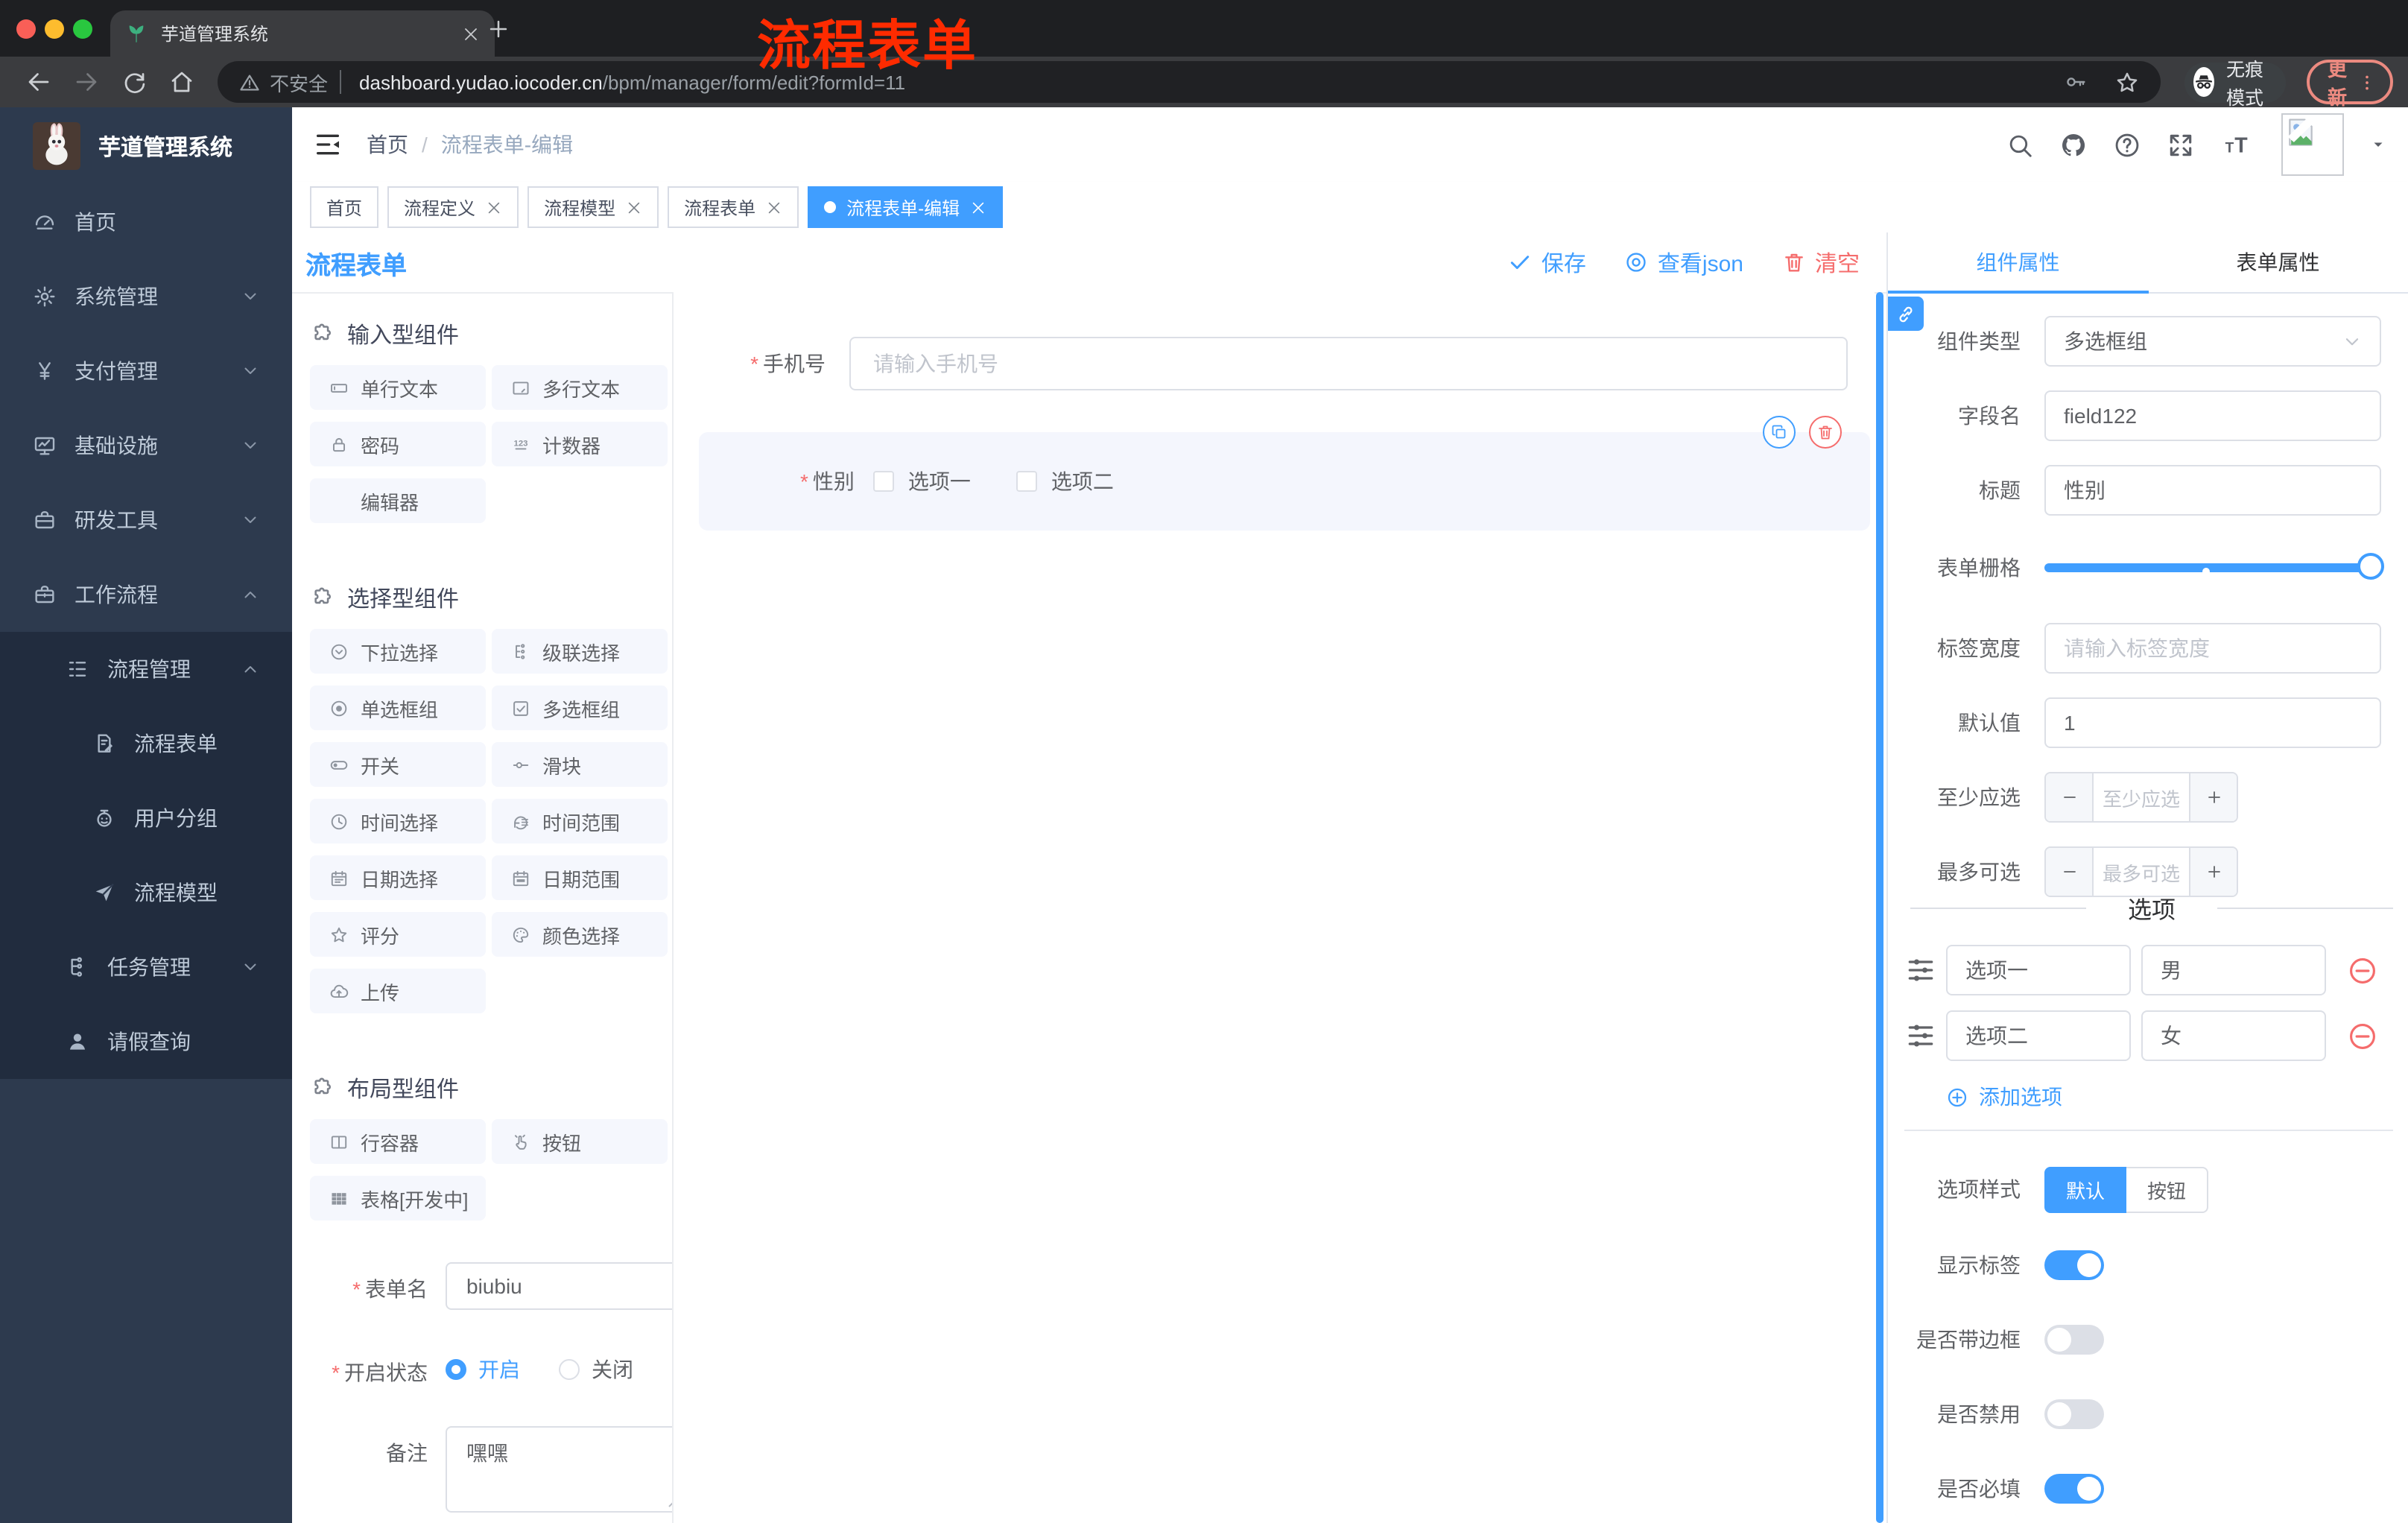 This screenshot has height=1523, width=2408. I want to click on palette-item-开关: 开关, so click(398, 765).